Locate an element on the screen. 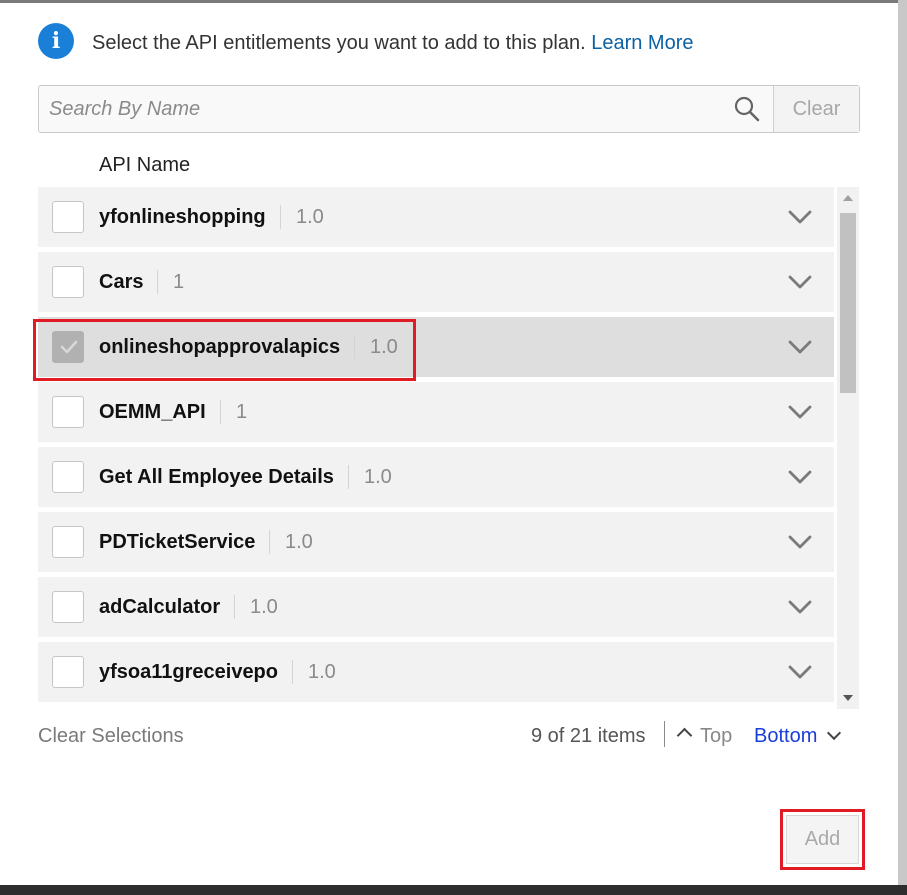  bottom-link: Bottom is located at coordinates (798, 736).